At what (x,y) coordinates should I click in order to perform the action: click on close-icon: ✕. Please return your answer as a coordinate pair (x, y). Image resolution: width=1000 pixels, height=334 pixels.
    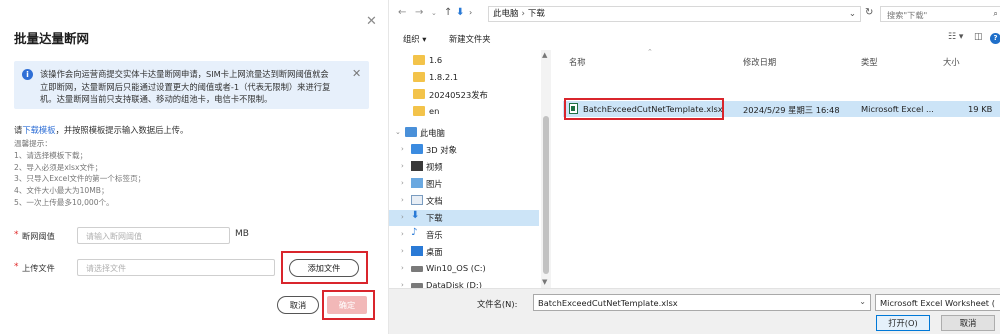
    Looking at the image, I should click on (371, 21).